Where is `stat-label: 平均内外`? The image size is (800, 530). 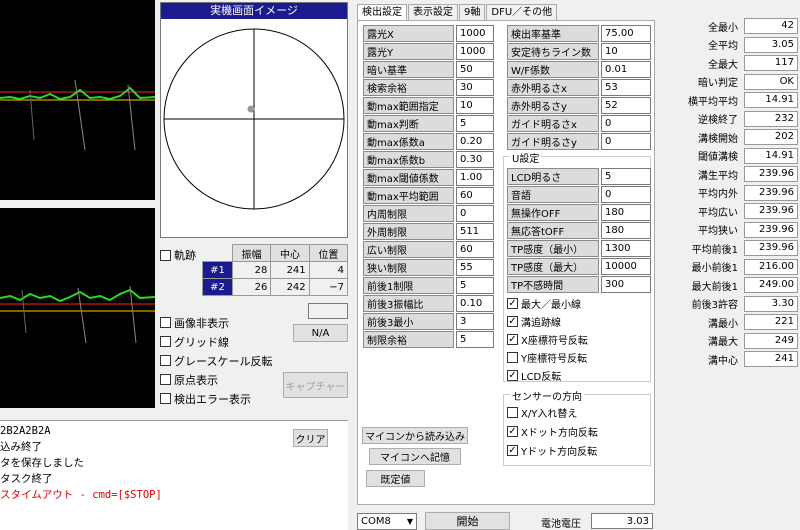 stat-label: 平均内外 is located at coordinates (718, 195).